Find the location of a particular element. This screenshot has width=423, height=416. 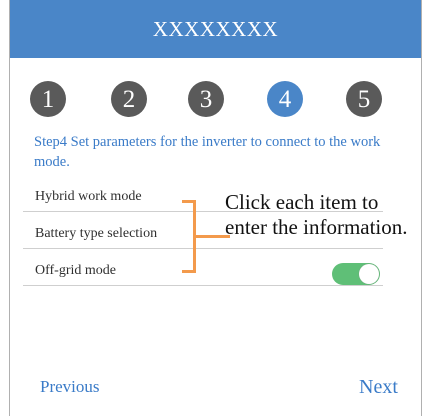

battery-type-selection-label: Battery type selection is located at coordinates (96, 233).